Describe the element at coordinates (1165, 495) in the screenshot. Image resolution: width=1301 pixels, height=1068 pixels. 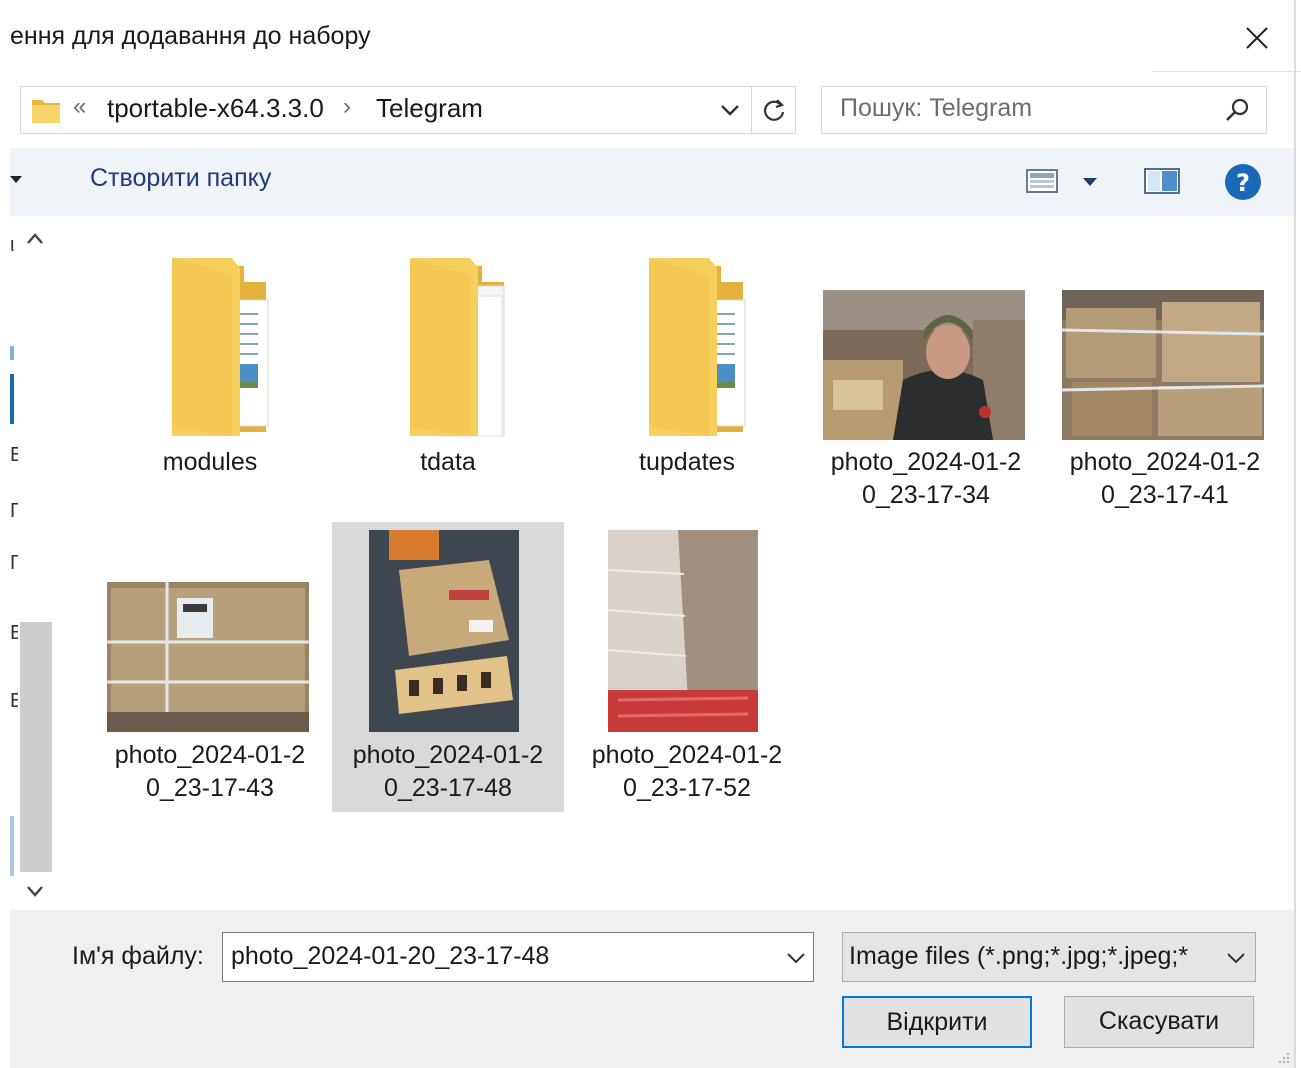
I see `file-name-line2: 0_23-17-41` at that location.